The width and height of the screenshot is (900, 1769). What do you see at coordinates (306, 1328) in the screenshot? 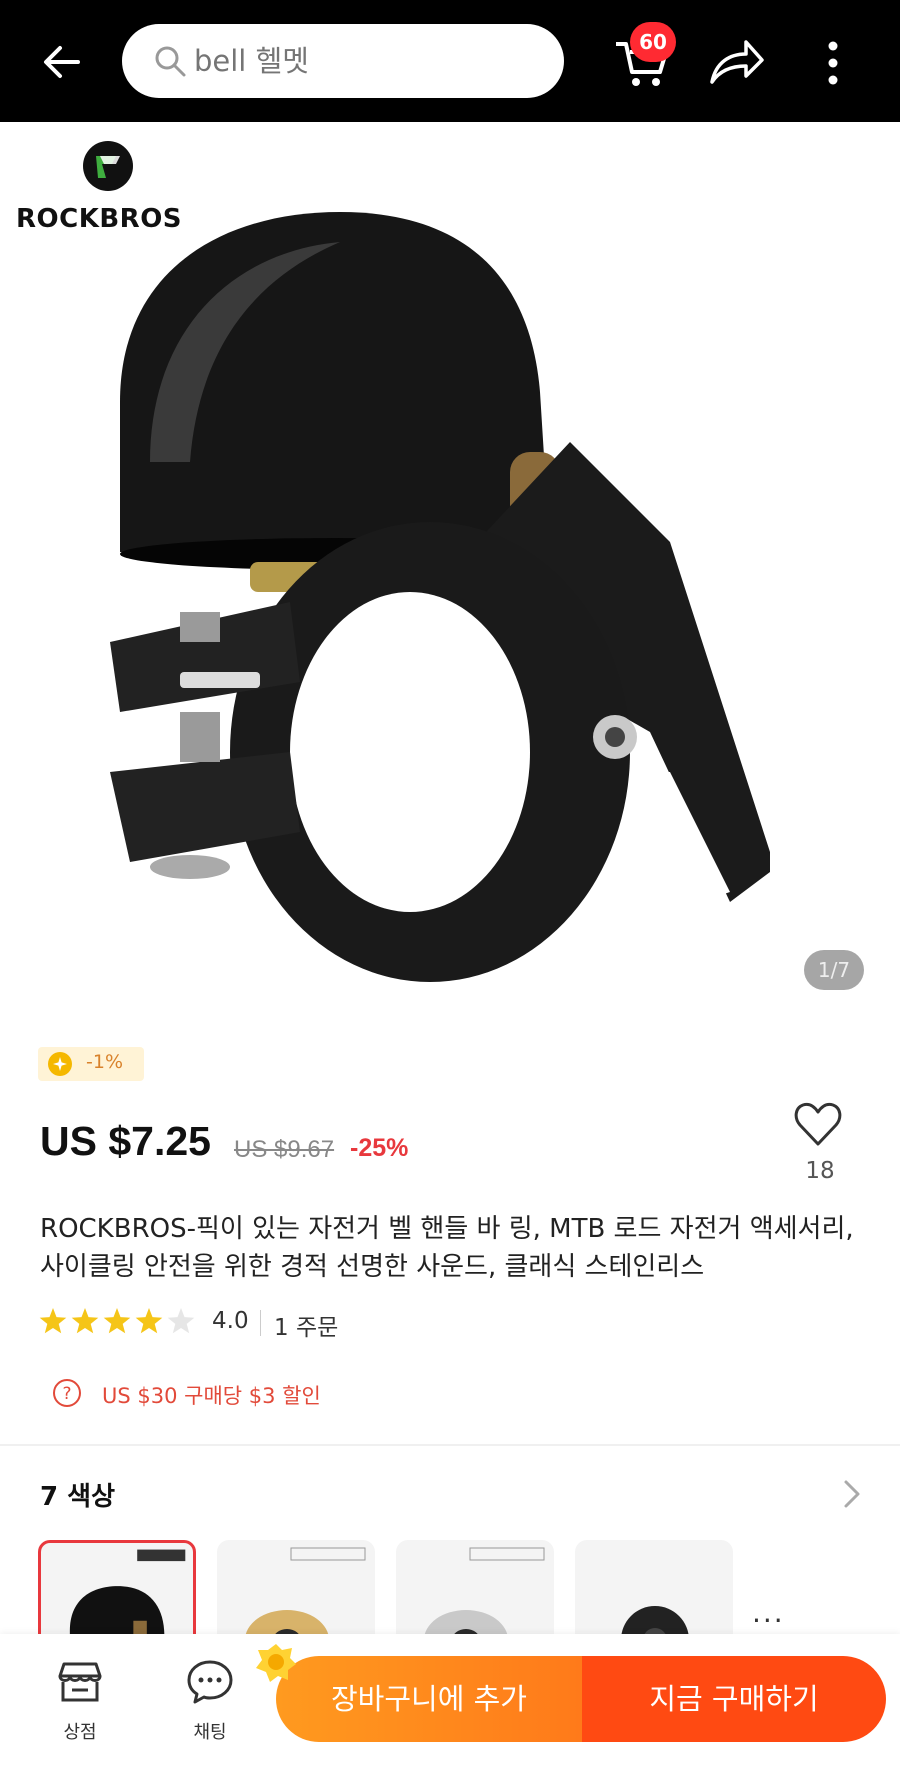
I see `orders-count: 1 주문` at bounding box center [306, 1328].